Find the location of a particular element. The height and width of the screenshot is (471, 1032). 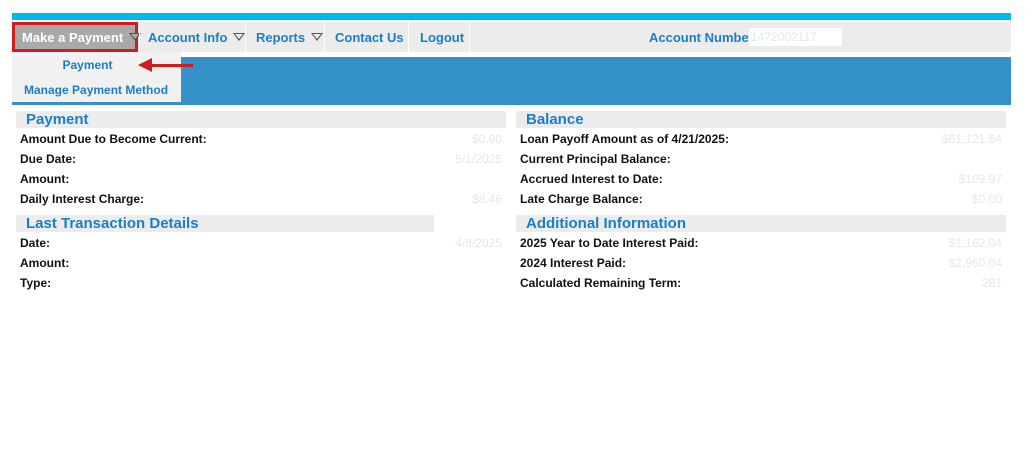

dropdown-item-manage-payment-method: Manage Payment Method is located at coordinates (96, 89).